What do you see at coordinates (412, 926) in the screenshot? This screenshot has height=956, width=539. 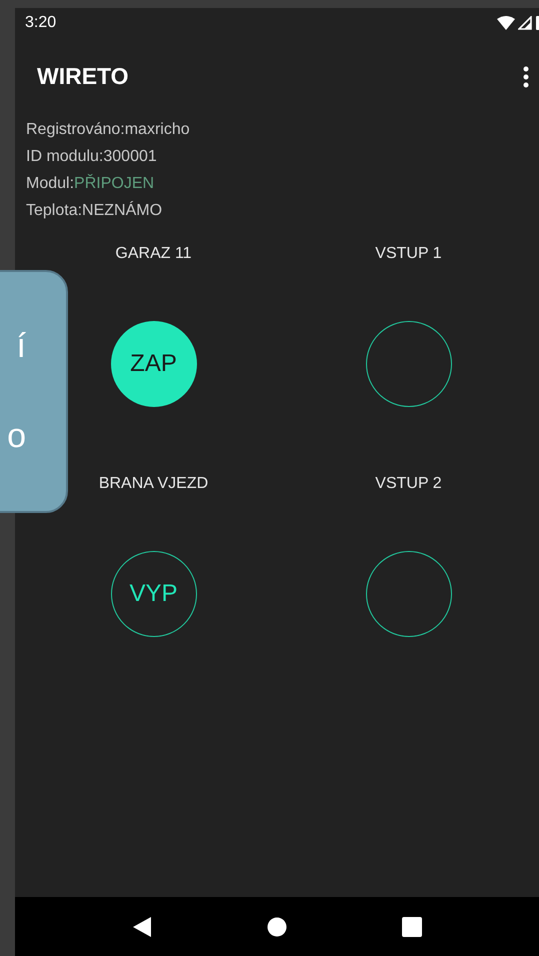 I see `recents-icon` at bounding box center [412, 926].